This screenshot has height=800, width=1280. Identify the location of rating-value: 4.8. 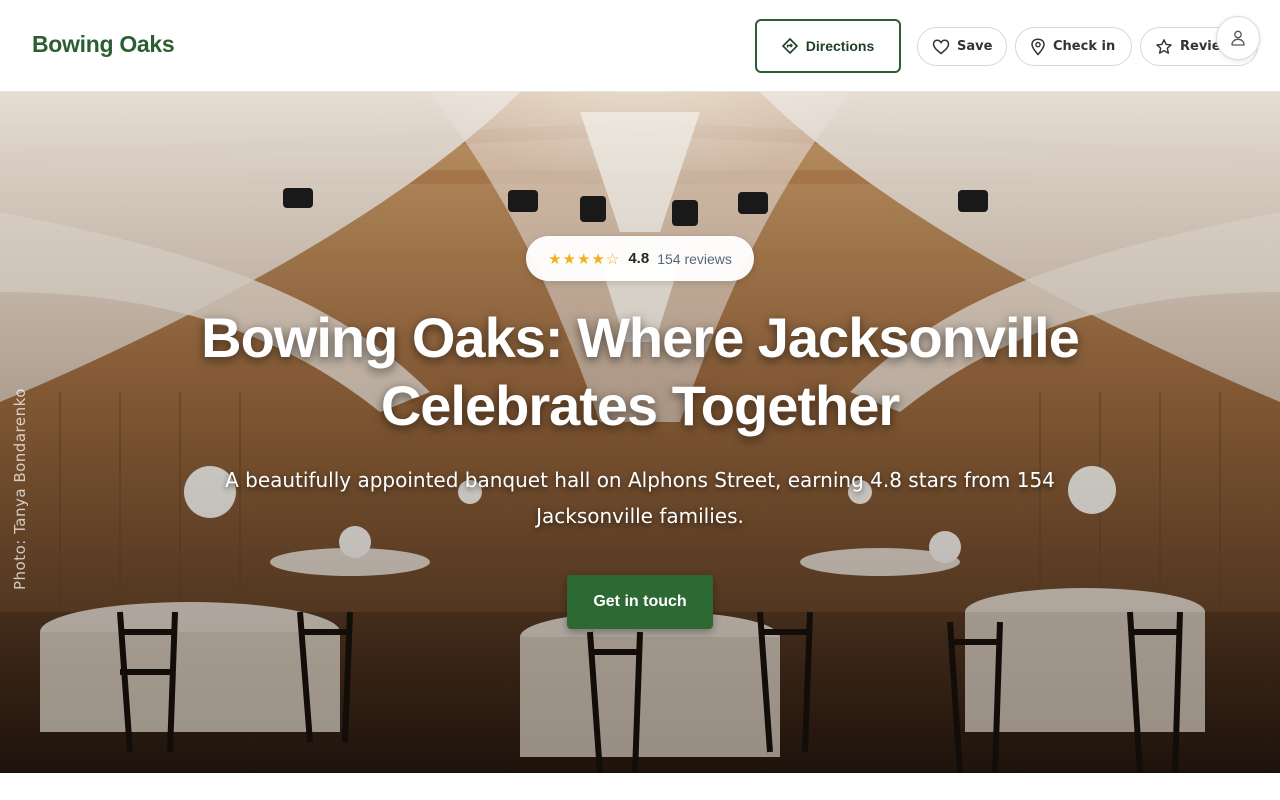
(639, 258).